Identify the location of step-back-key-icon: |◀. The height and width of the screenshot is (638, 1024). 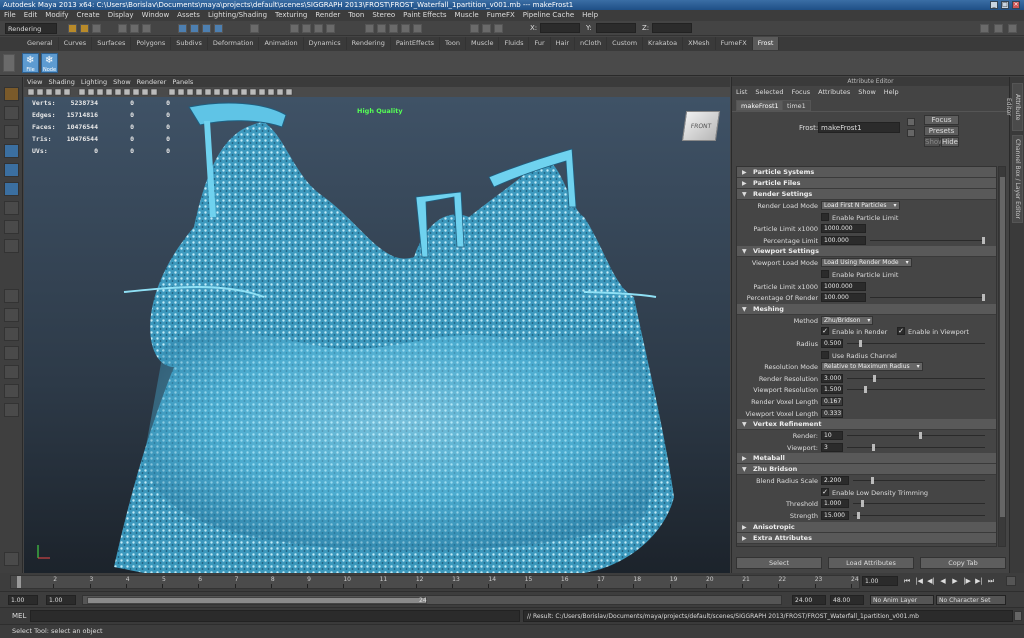
(919, 581).